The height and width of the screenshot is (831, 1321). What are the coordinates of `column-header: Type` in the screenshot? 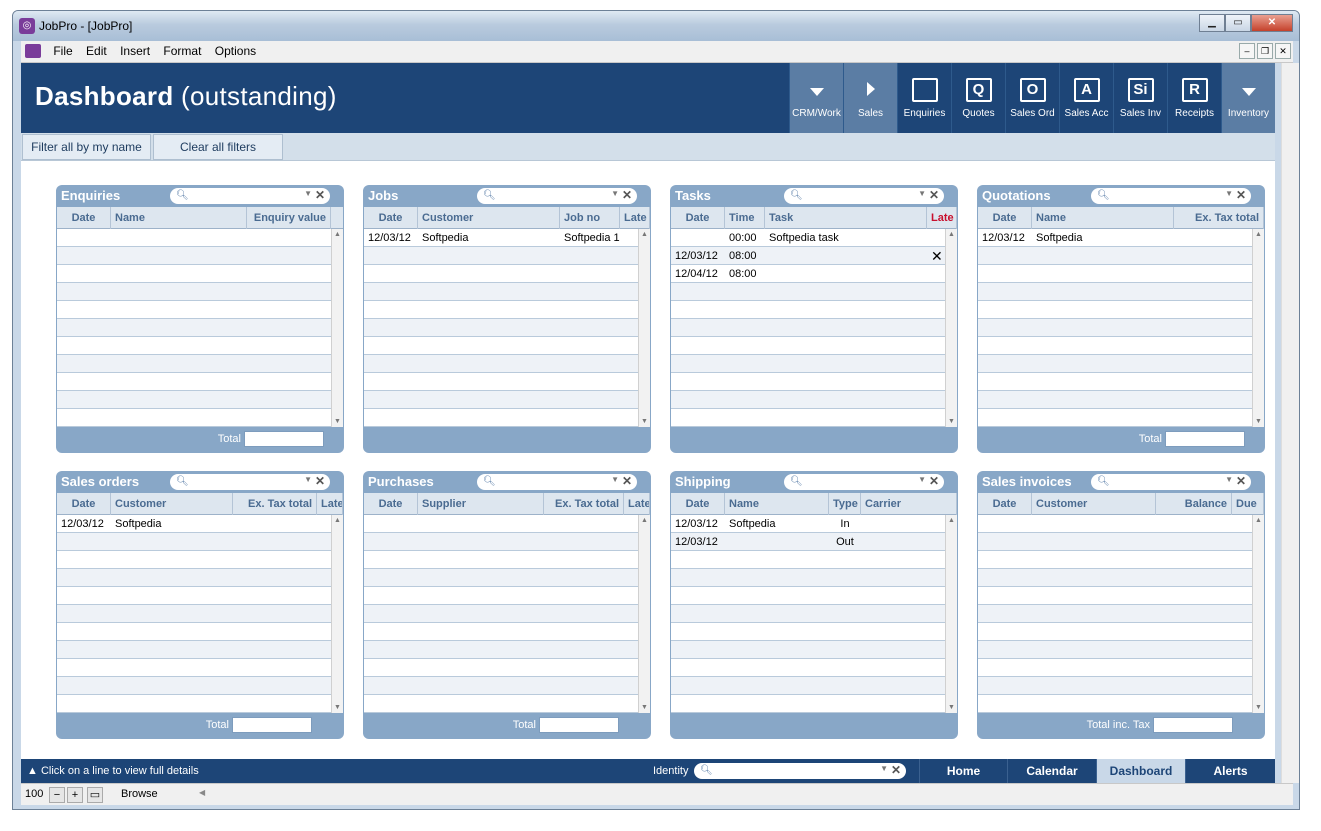 It's located at (845, 504).